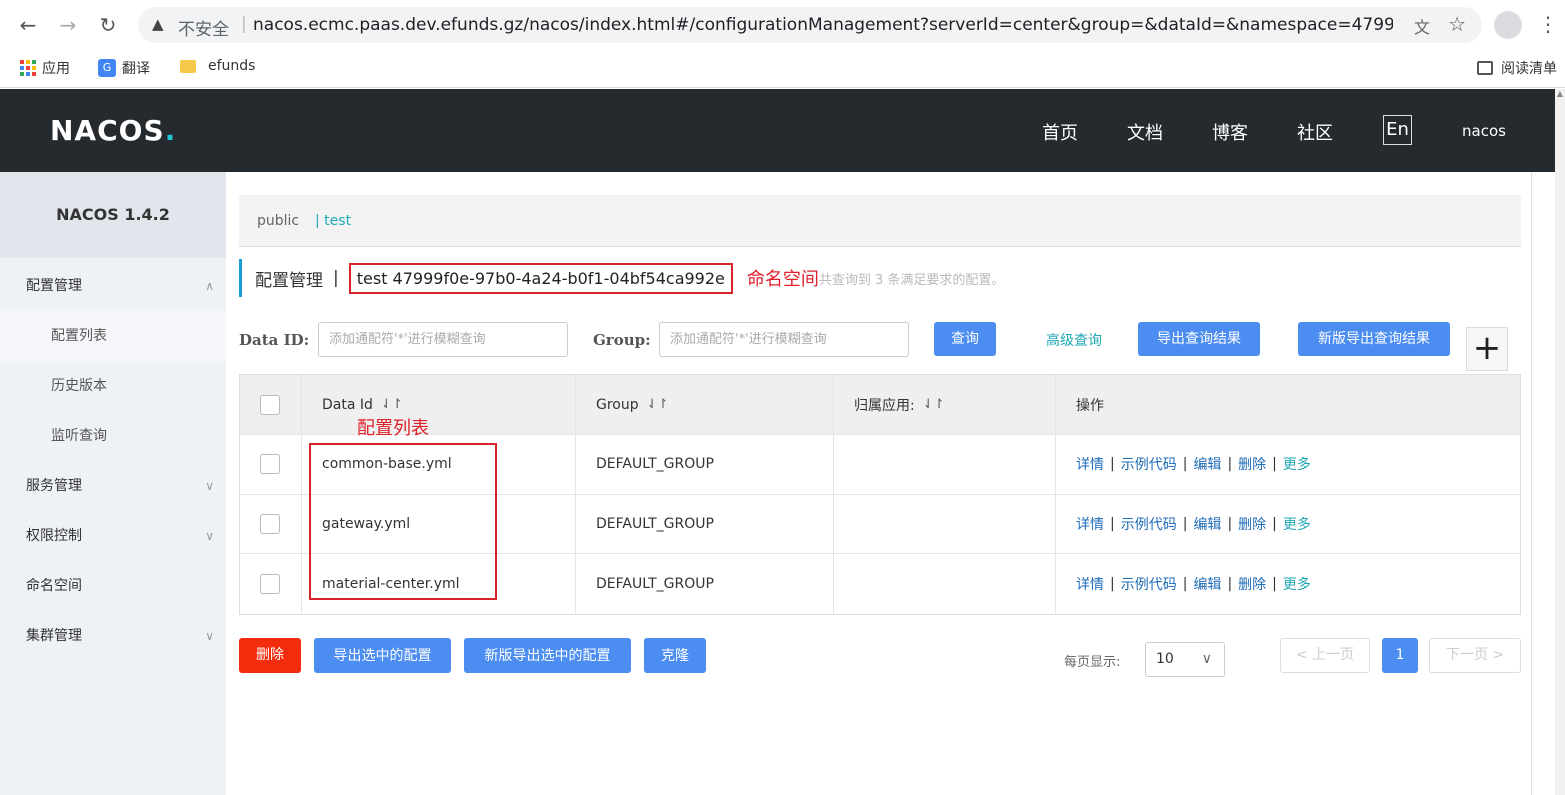  What do you see at coordinates (1315, 132) in the screenshot?
I see `nav-community: 社区` at bounding box center [1315, 132].